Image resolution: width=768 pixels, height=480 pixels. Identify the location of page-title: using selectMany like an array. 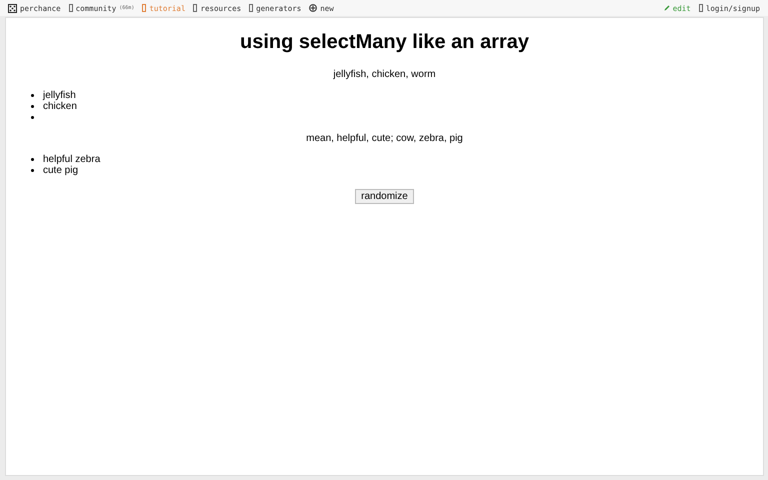
(384, 42).